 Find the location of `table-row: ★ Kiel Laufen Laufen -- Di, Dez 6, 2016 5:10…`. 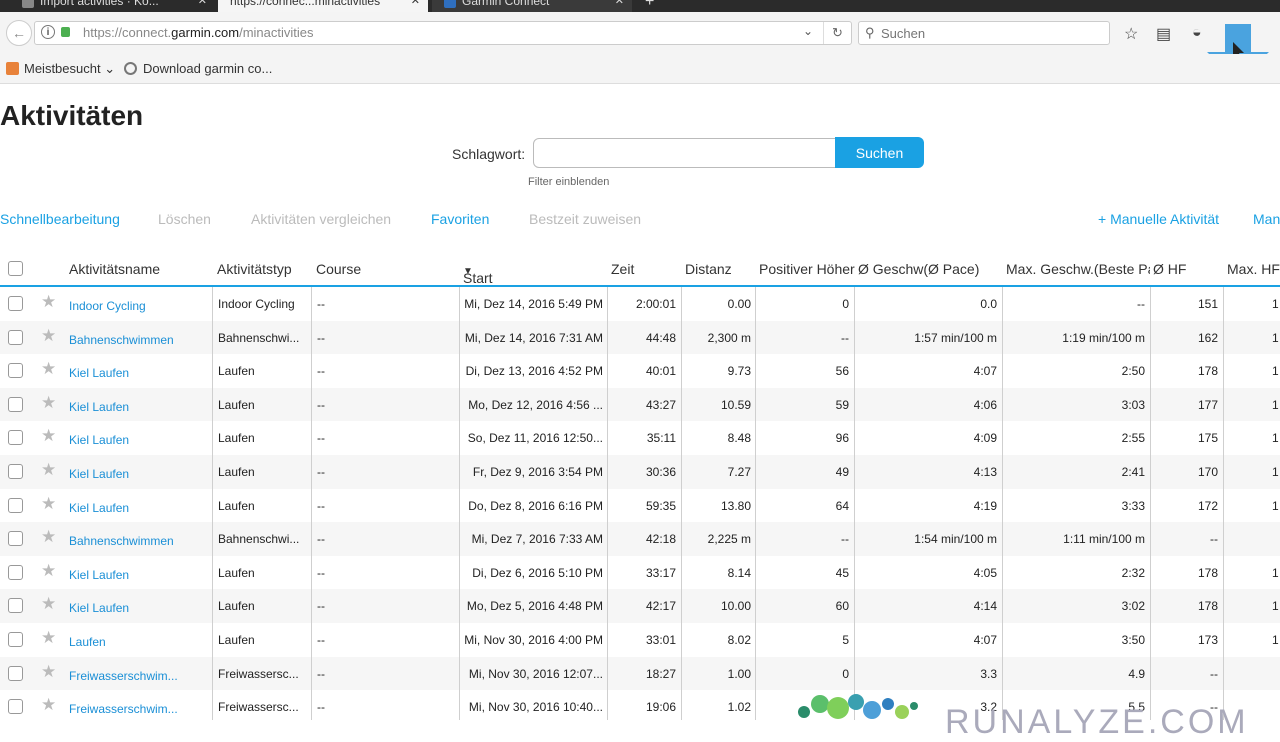

table-row: ★ Kiel Laufen Laufen -- Di, Dez 6, 2016 5:10… is located at coordinates (640, 573).